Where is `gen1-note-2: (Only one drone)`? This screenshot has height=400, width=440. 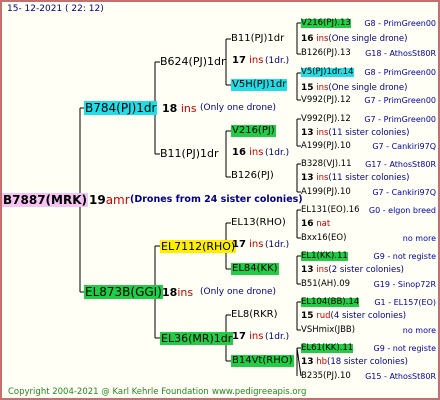 gen1-note-2: (Only one drone) is located at coordinates (238, 292).